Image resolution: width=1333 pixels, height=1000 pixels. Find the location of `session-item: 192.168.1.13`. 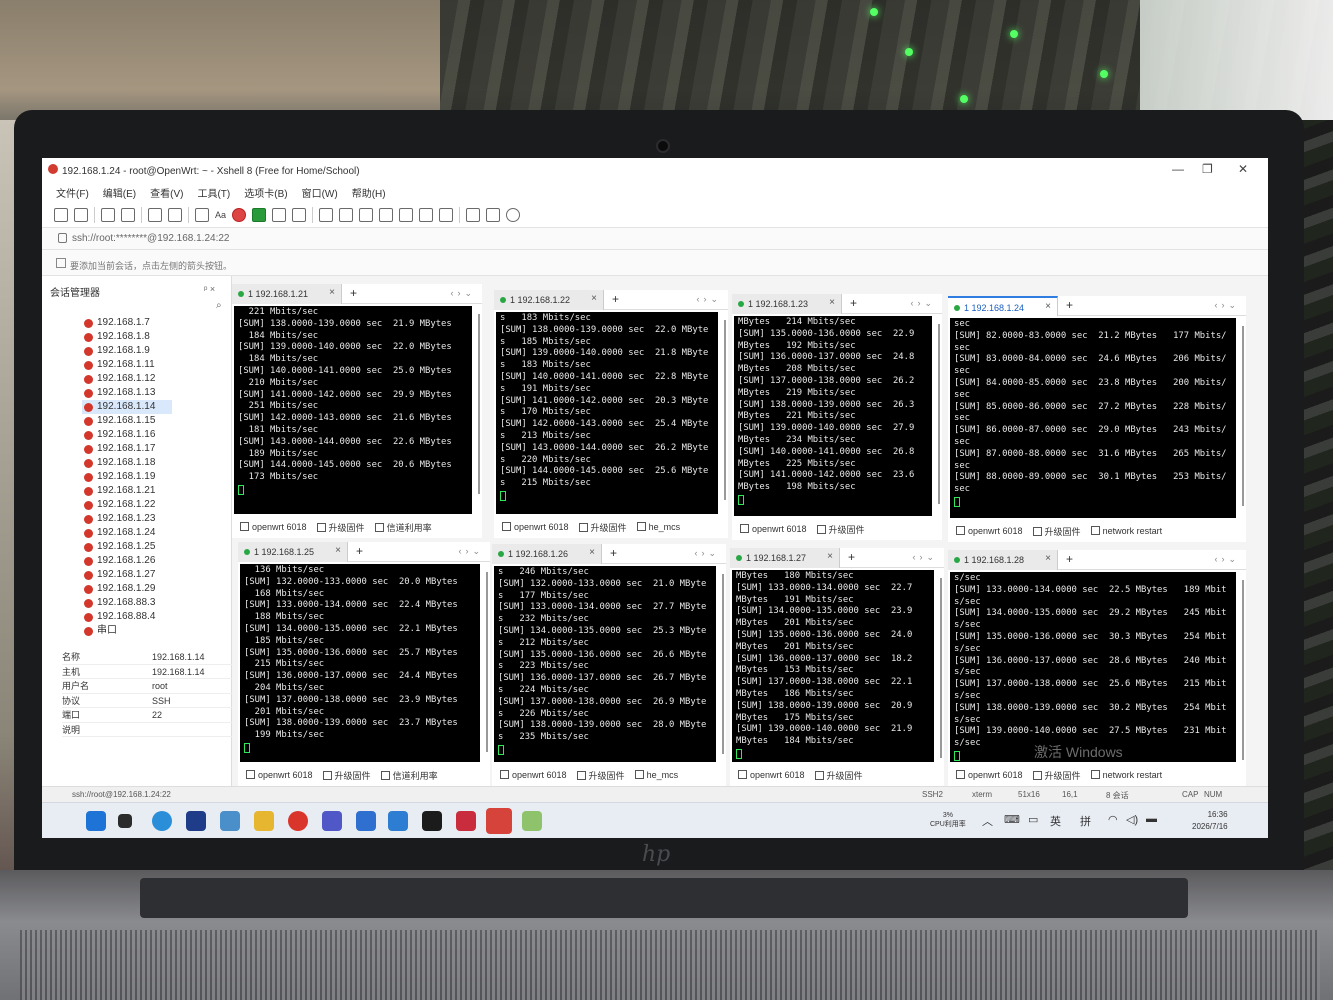

session-item: 192.168.1.13 is located at coordinates (127, 393).